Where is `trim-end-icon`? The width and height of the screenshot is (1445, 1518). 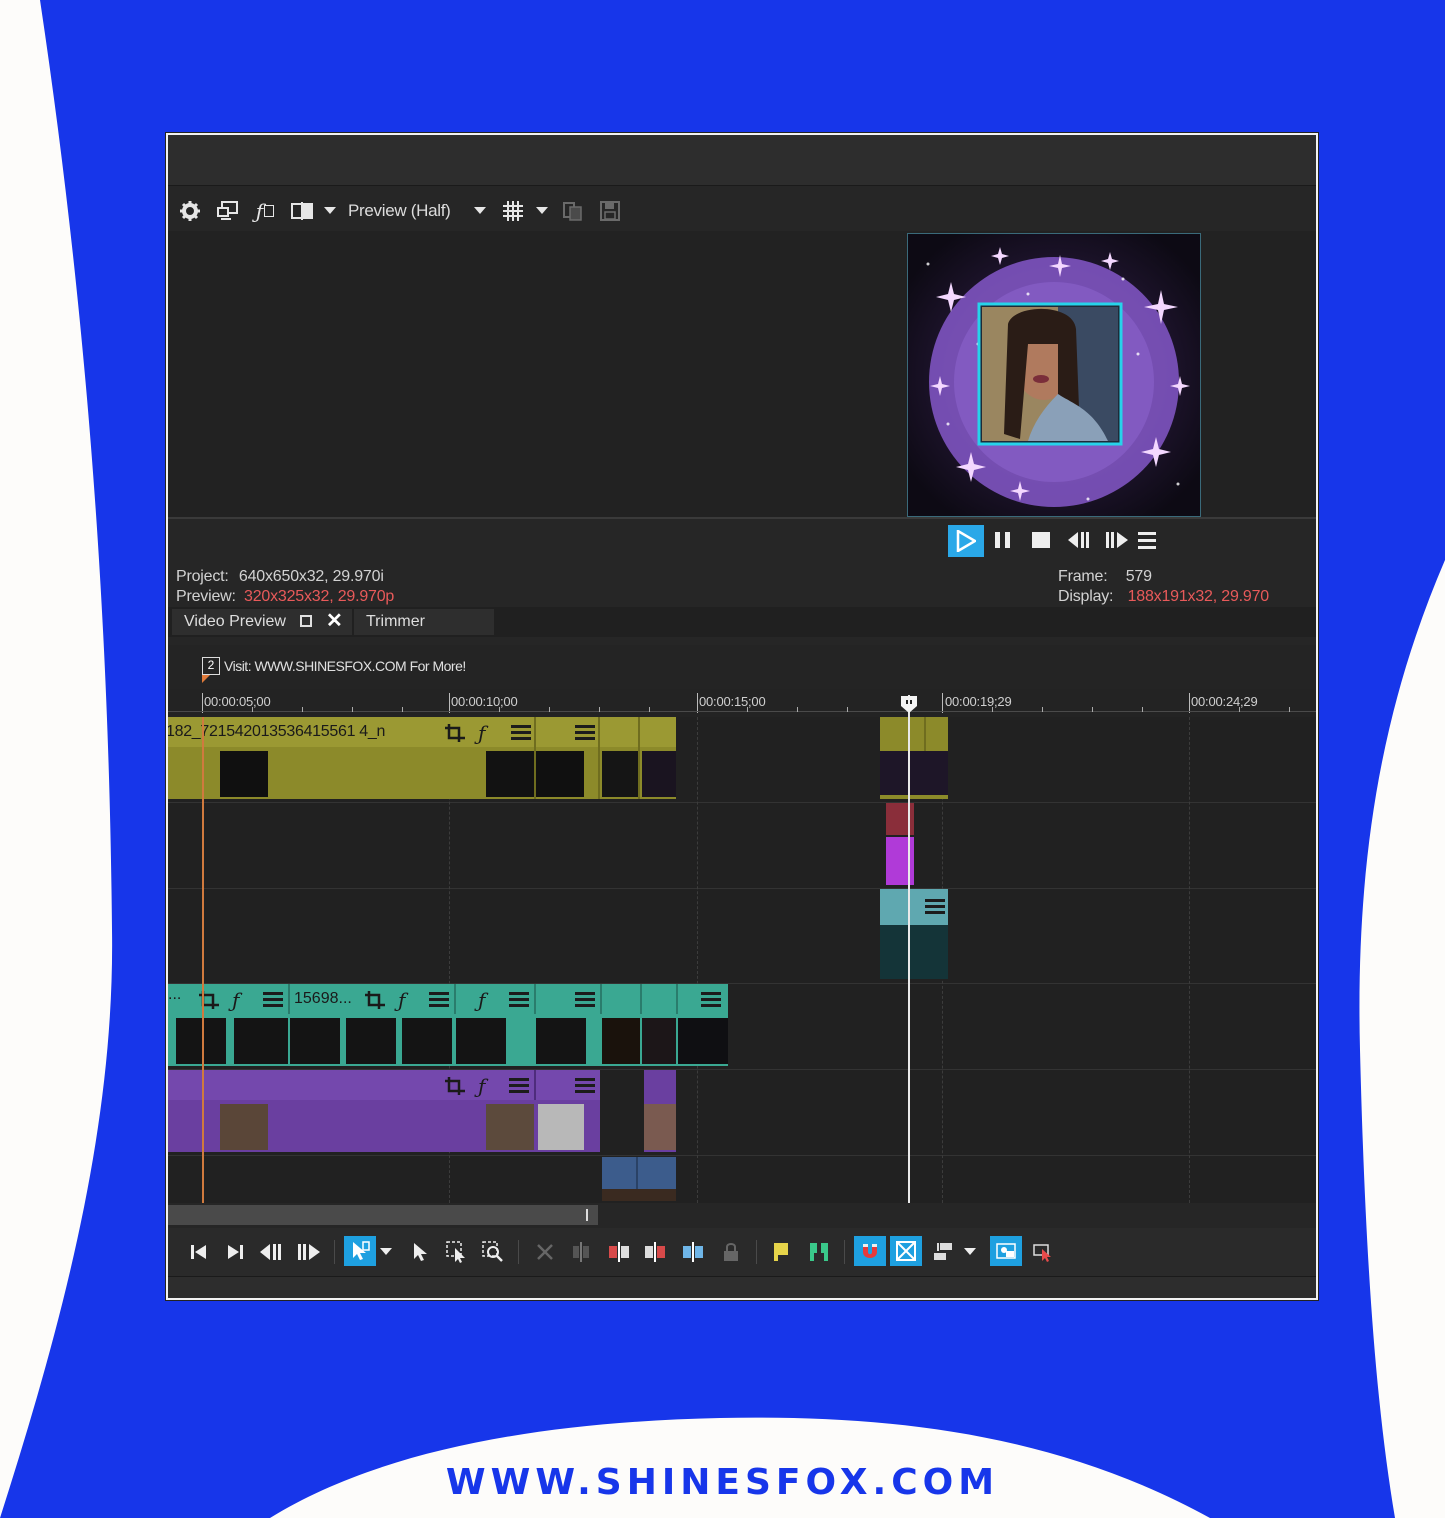 trim-end-icon is located at coordinates (655, 1252).